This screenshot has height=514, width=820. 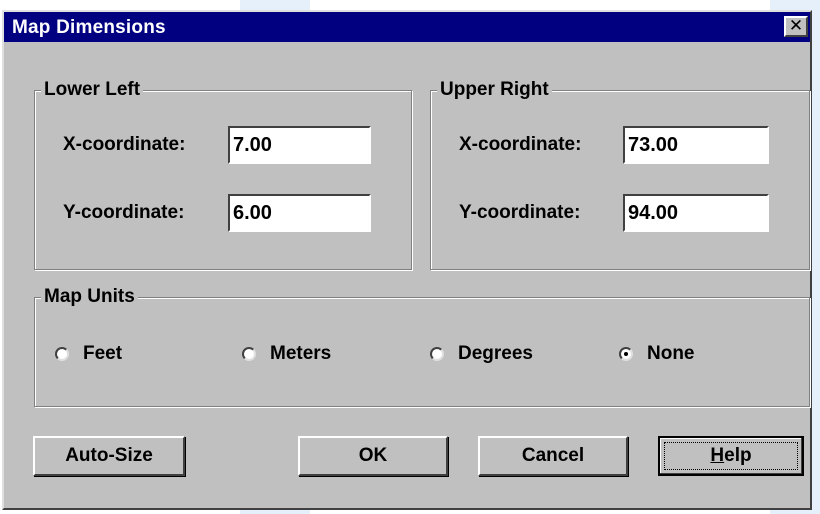 I want to click on radio-degrees-label: Degrees, so click(x=495, y=353).